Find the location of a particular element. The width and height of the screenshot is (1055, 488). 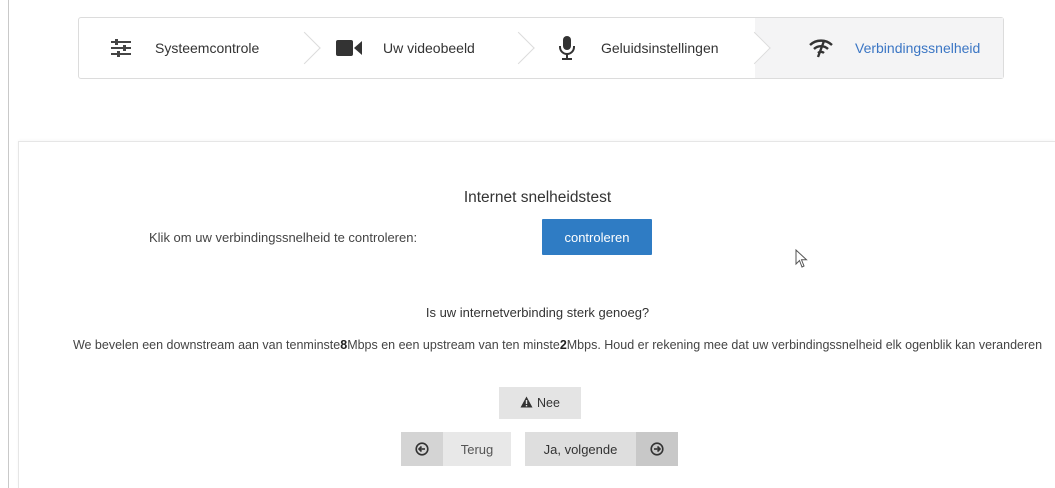

back-label: Terug is located at coordinates (477, 449).